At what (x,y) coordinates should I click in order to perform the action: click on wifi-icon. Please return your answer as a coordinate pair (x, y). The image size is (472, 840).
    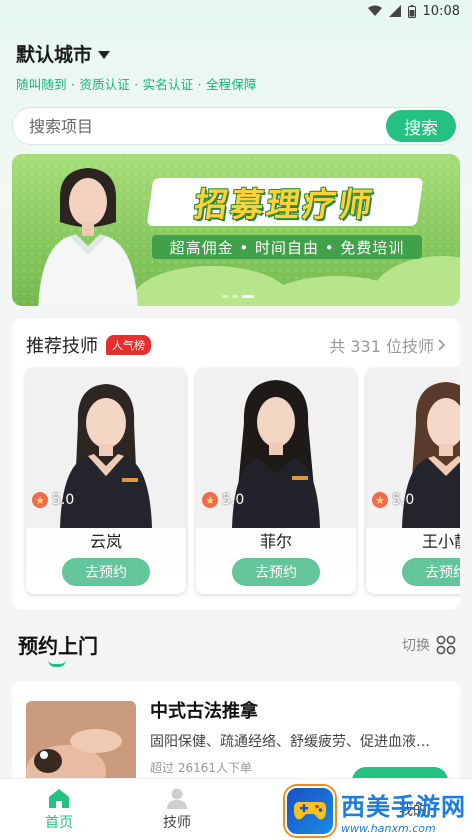
    Looking at the image, I should click on (374, 10).